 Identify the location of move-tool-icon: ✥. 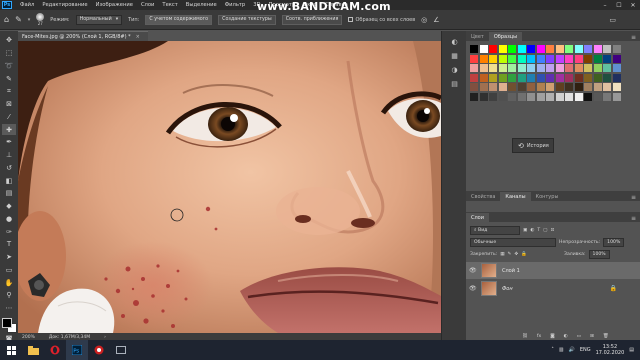
(9, 40).